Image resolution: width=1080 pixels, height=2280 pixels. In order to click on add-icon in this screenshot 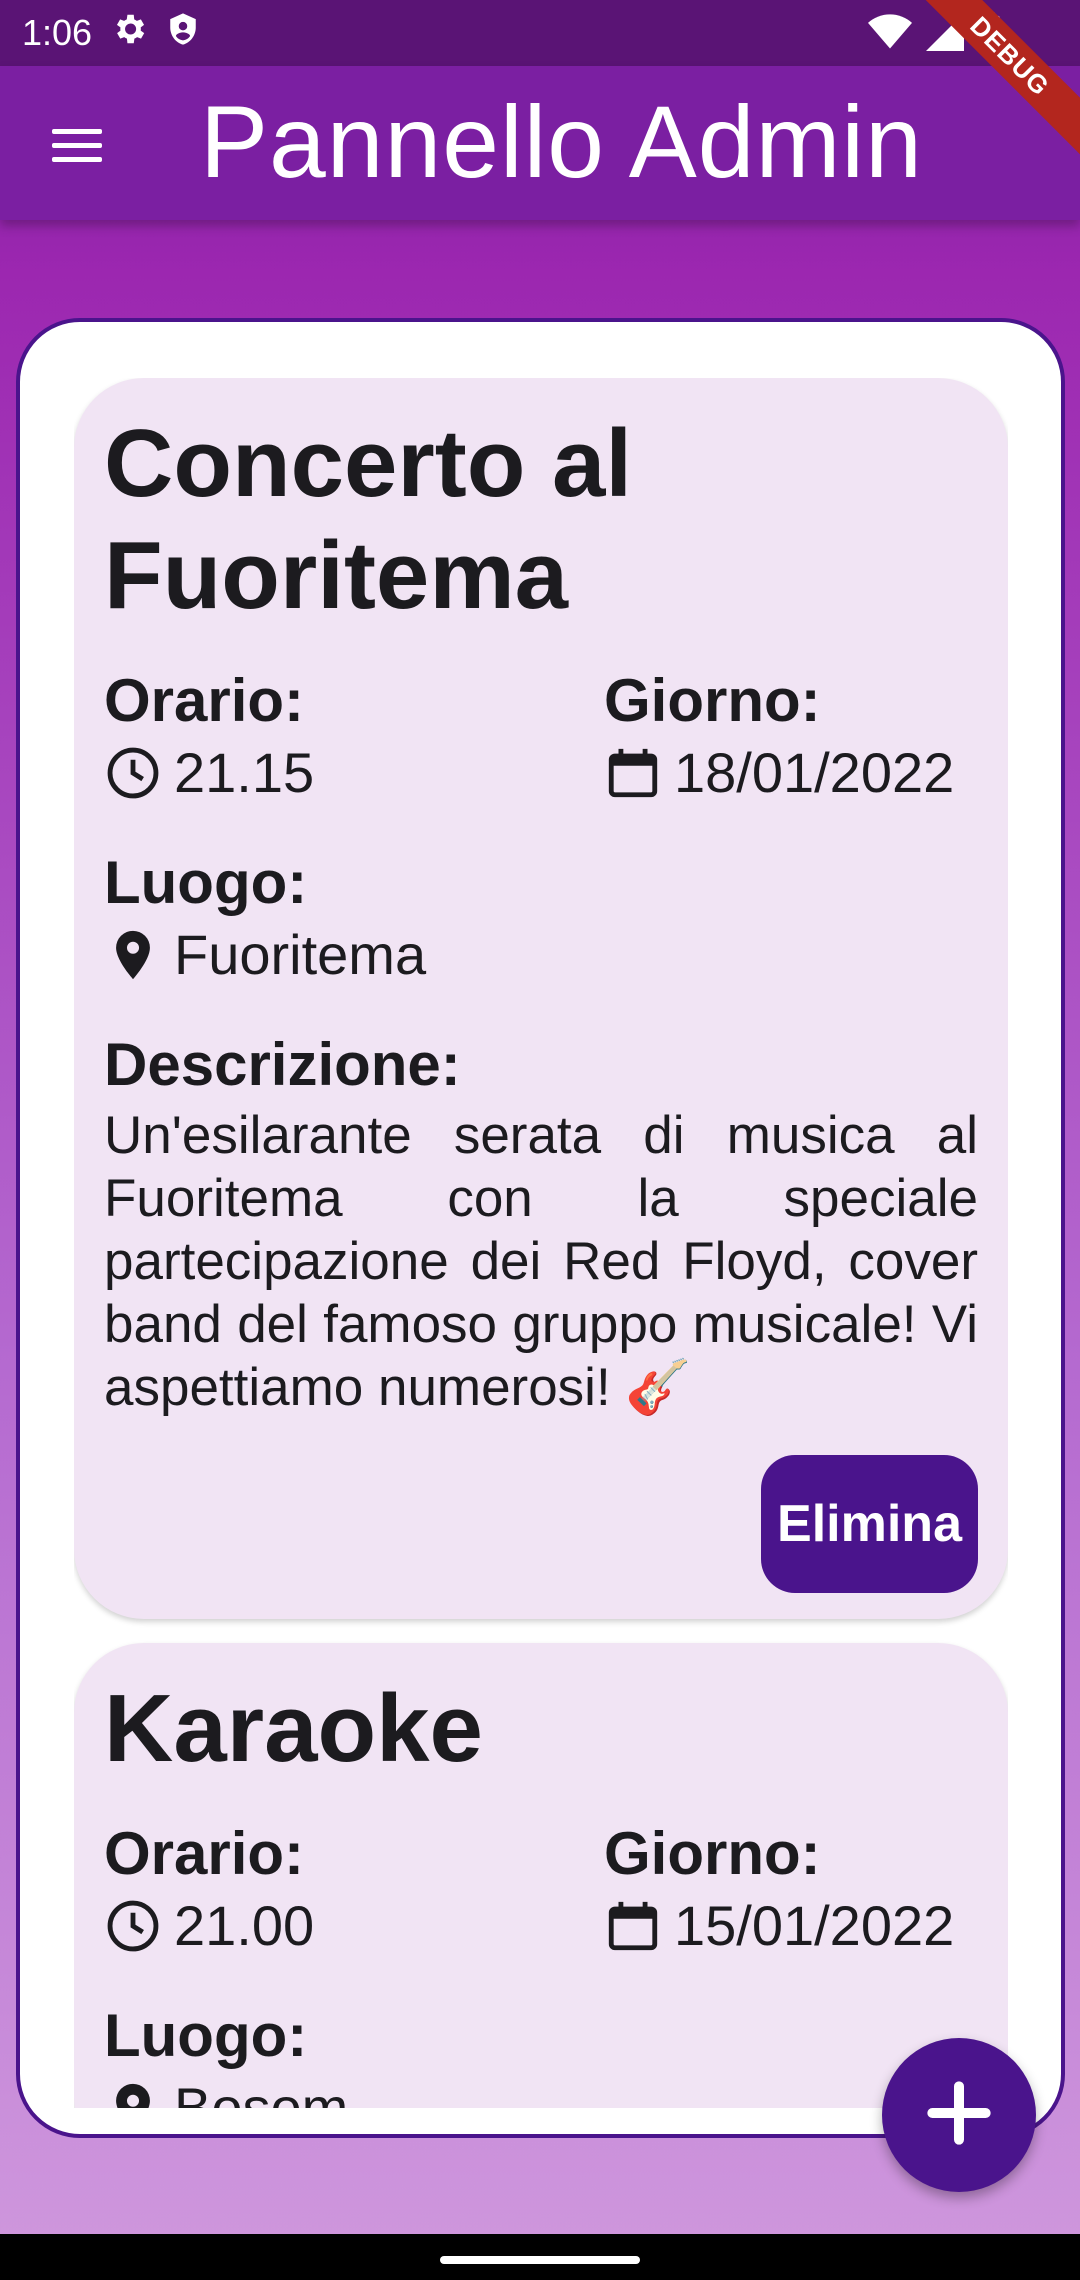, I will do `click(959, 2115)`.